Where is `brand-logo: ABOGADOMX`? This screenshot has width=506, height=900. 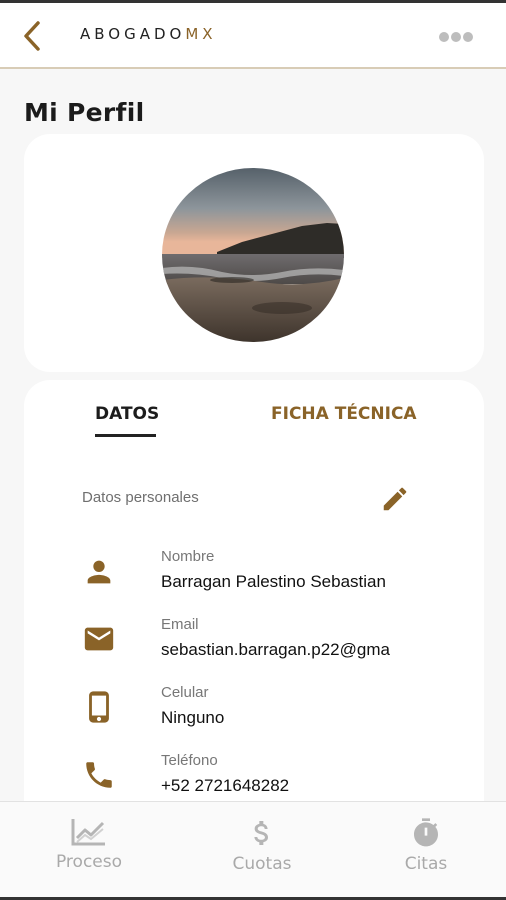 brand-logo: ABOGADOMX is located at coordinates (148, 34).